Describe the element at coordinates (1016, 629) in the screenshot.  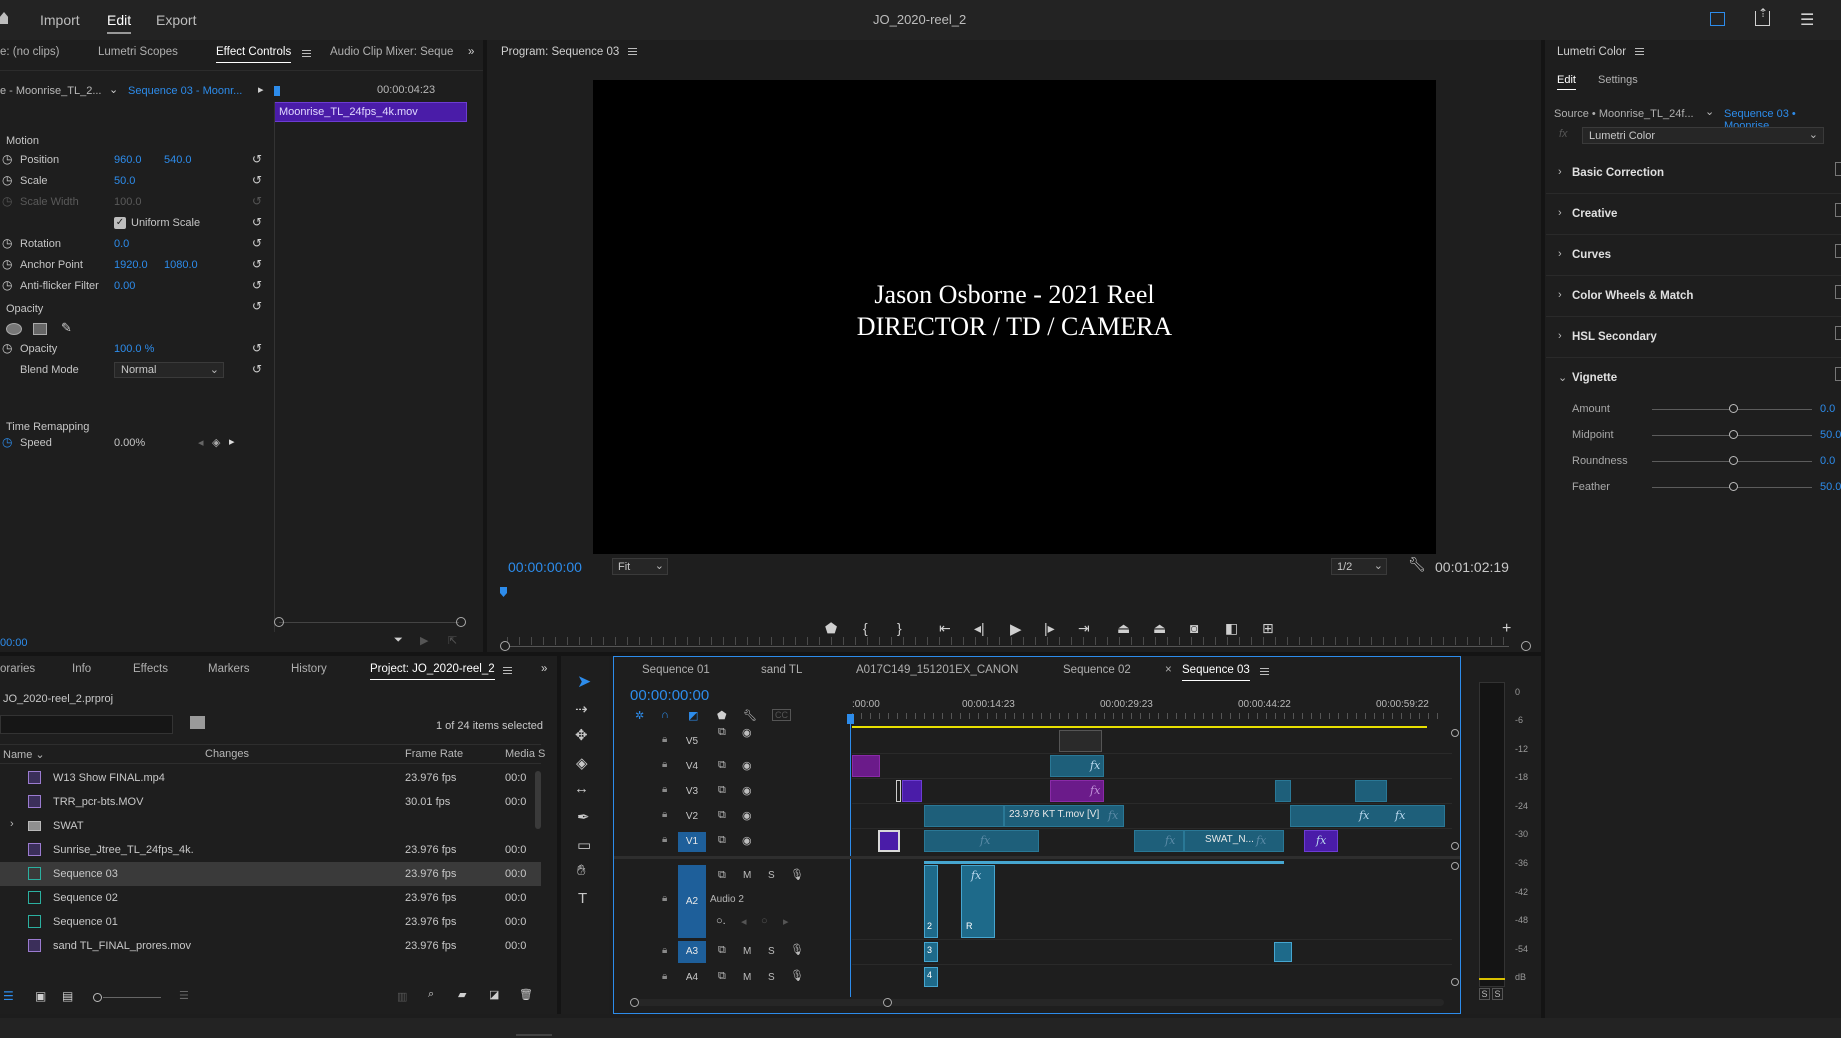
I see `play-icon: ▶` at that location.